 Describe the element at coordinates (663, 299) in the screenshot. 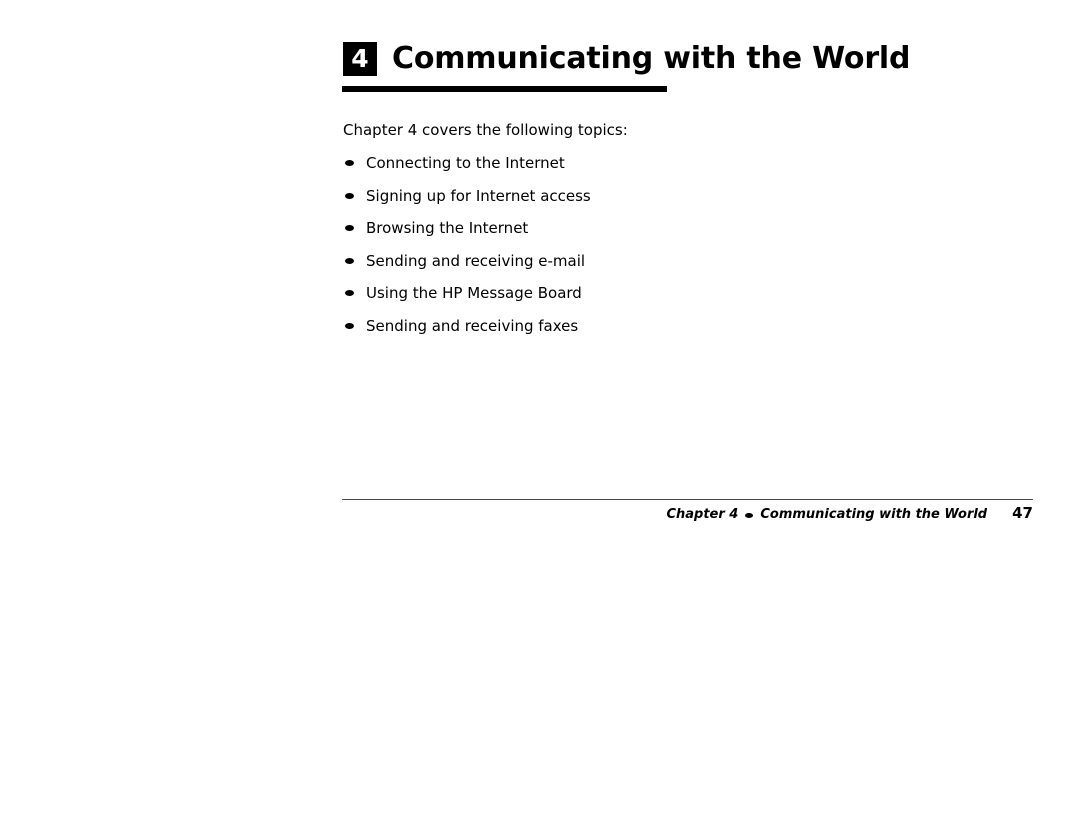

I see `list-item: Using the HP Message Board` at that location.